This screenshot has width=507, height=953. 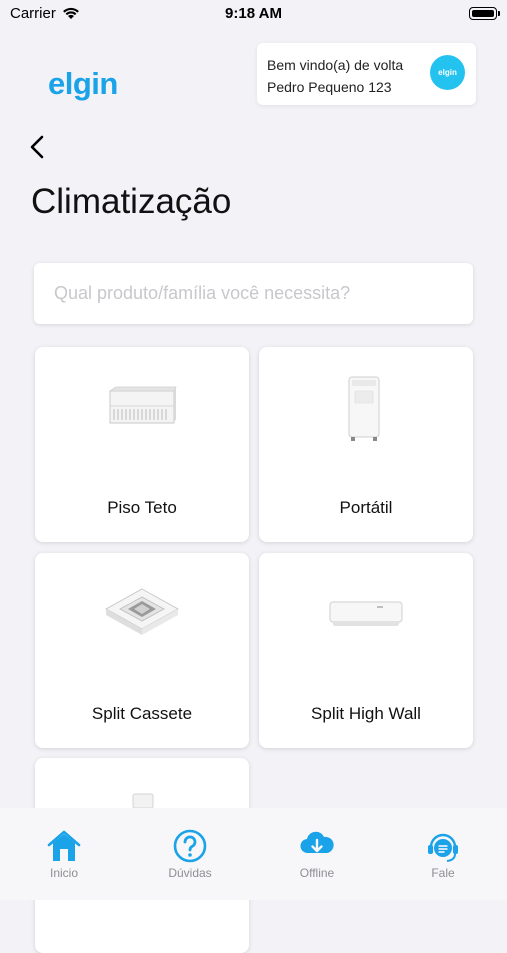 I want to click on floor-ceiling-ac-icon, so click(x=142, y=405).